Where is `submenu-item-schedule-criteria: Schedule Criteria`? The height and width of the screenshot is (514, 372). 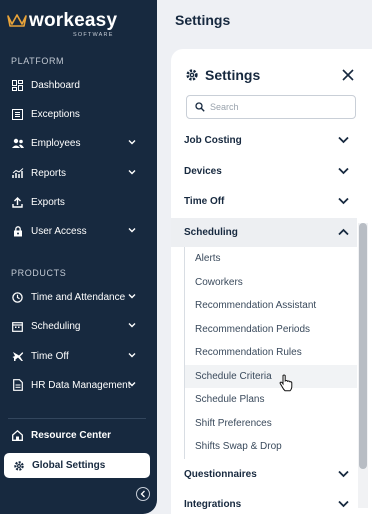
submenu-item-schedule-criteria: Schedule Criteria is located at coordinates (271, 376).